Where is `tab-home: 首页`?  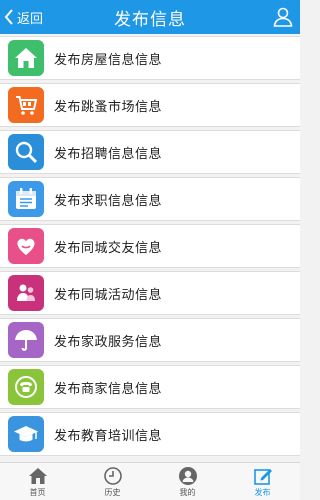 tab-home: 首页 is located at coordinates (37, 481).